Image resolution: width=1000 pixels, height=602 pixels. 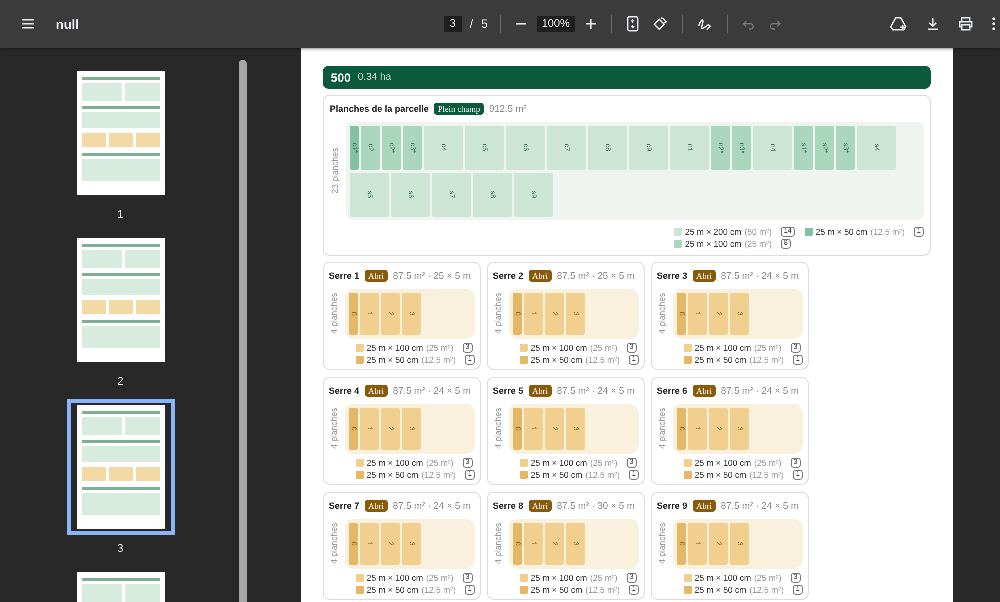 I want to click on bed-count: 23 planches, so click(x=335, y=171).